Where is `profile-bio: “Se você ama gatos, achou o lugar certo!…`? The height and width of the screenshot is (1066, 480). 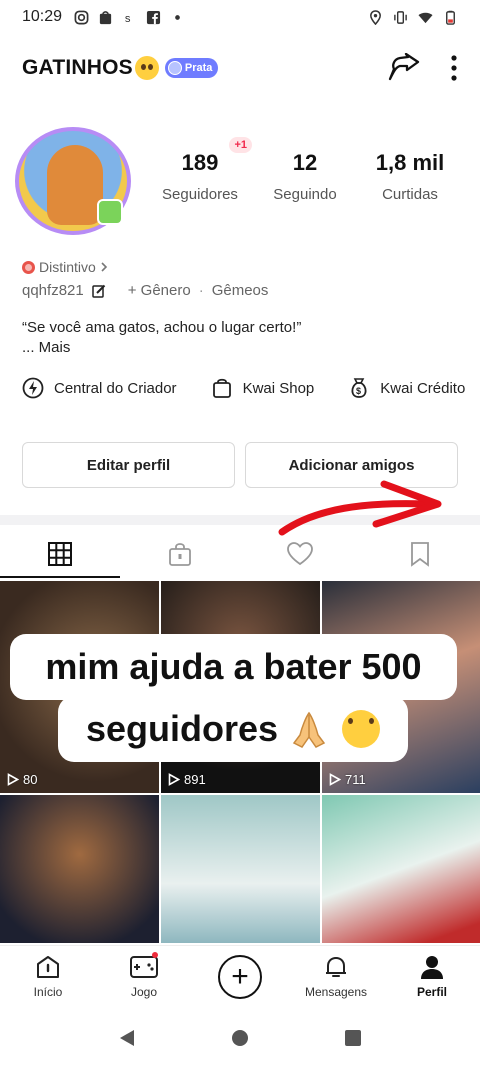 profile-bio: “Se você ama gatos, achou o lugar certo!… is located at coordinates (242, 338).